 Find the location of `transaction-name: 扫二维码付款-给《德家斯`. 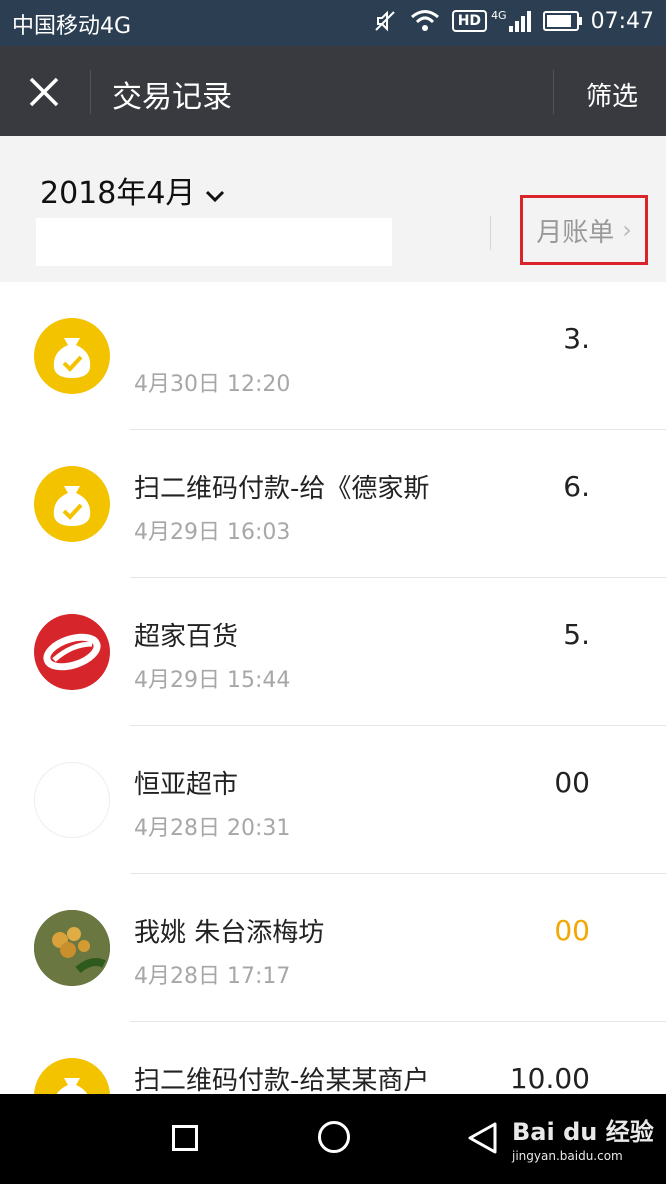

transaction-name: 扫二维码付款-给《德家斯 is located at coordinates (282, 488).